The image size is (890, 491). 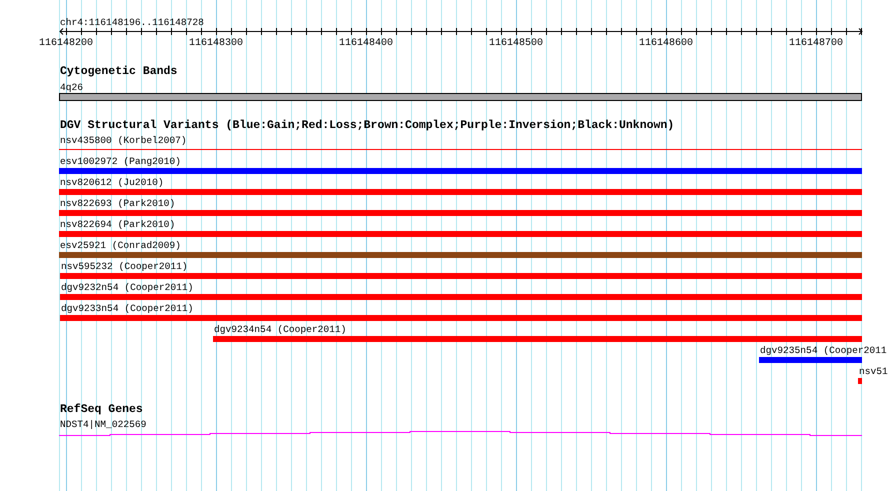 I want to click on variant-label: dgv9234n54 (Cooper2011), so click(x=280, y=329).